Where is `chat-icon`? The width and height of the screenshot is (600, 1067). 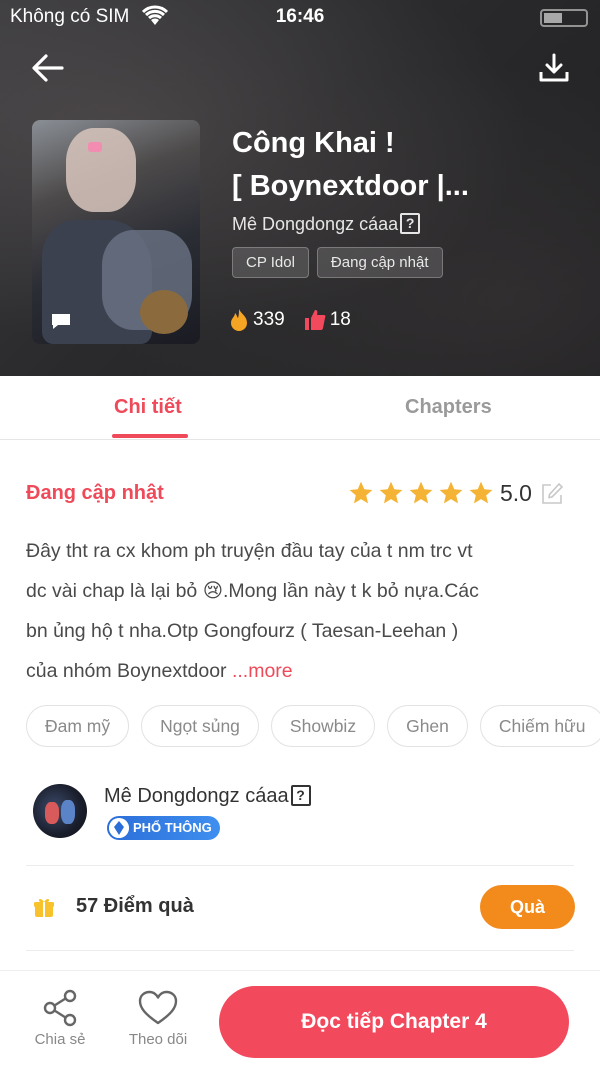
chat-icon is located at coordinates (61, 321).